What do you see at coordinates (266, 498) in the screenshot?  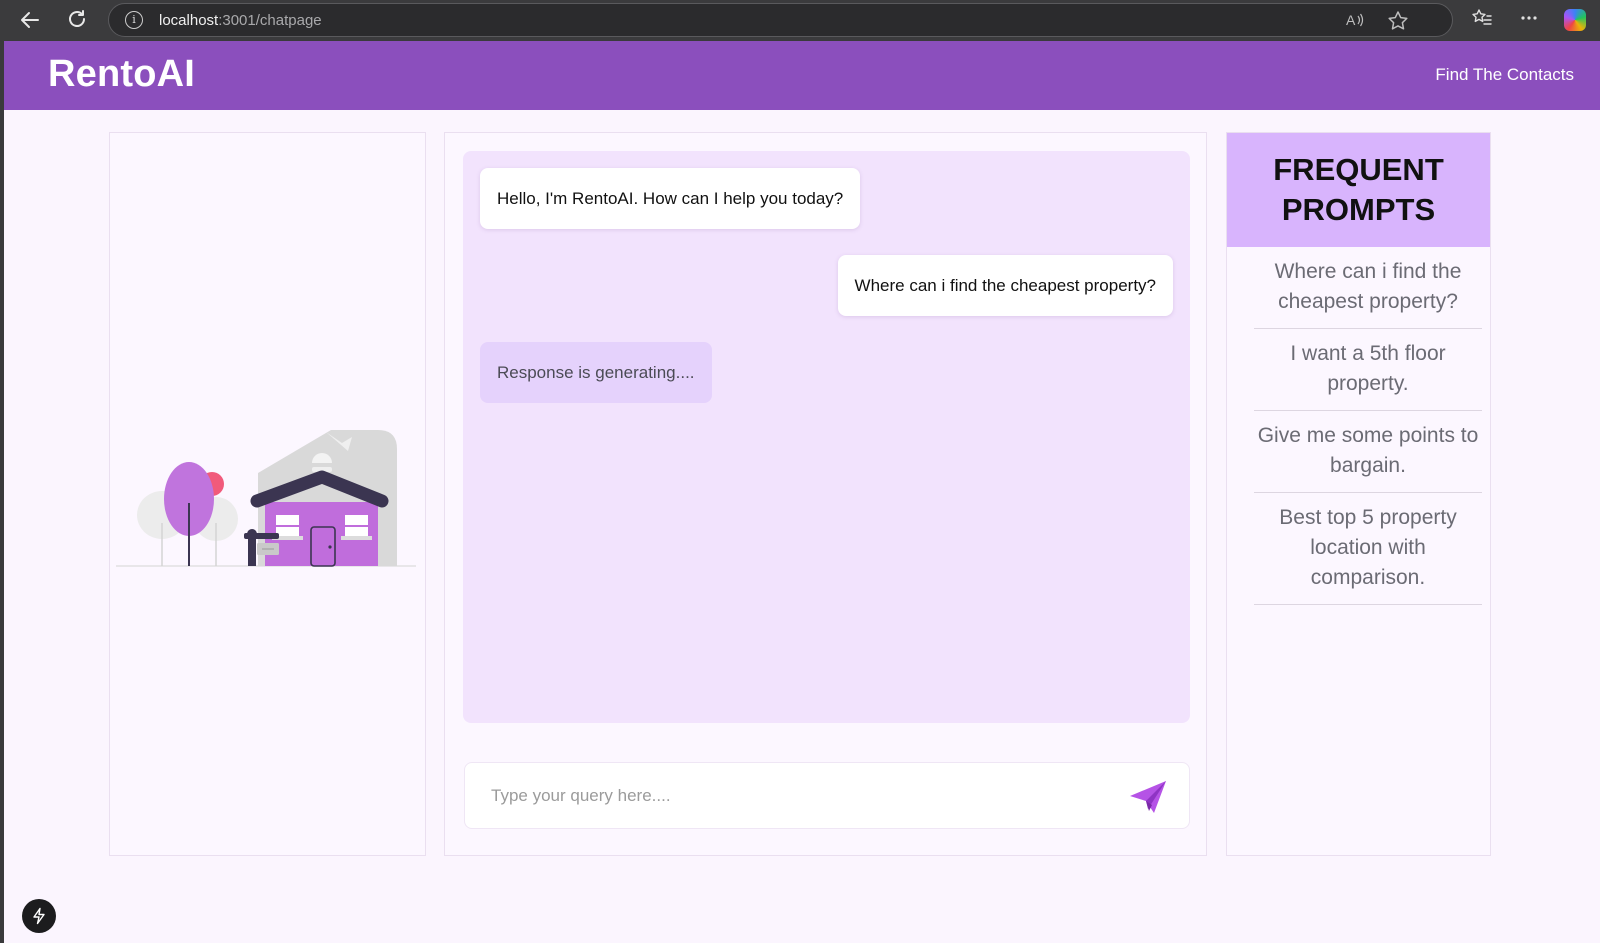 I see `house-illustration` at bounding box center [266, 498].